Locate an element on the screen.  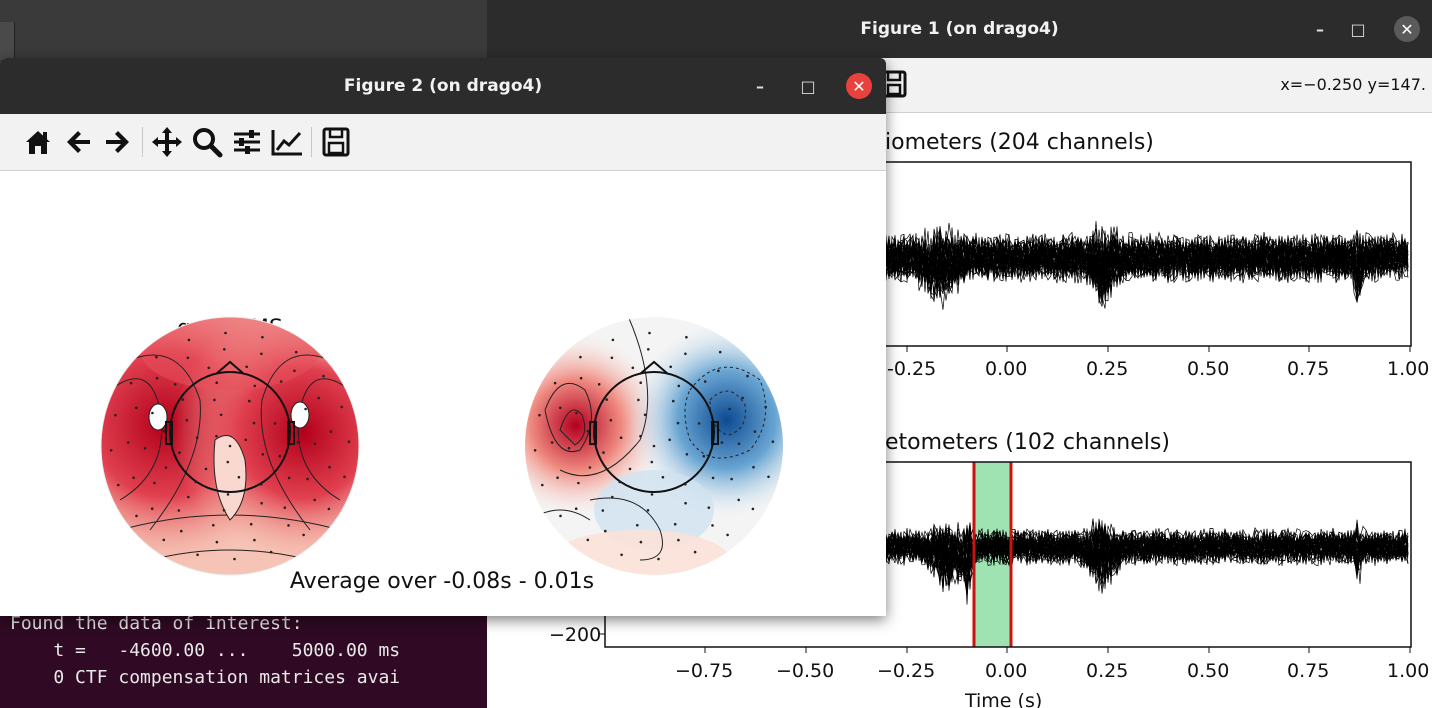
back-arrow-icon is located at coordinates (78, 142).